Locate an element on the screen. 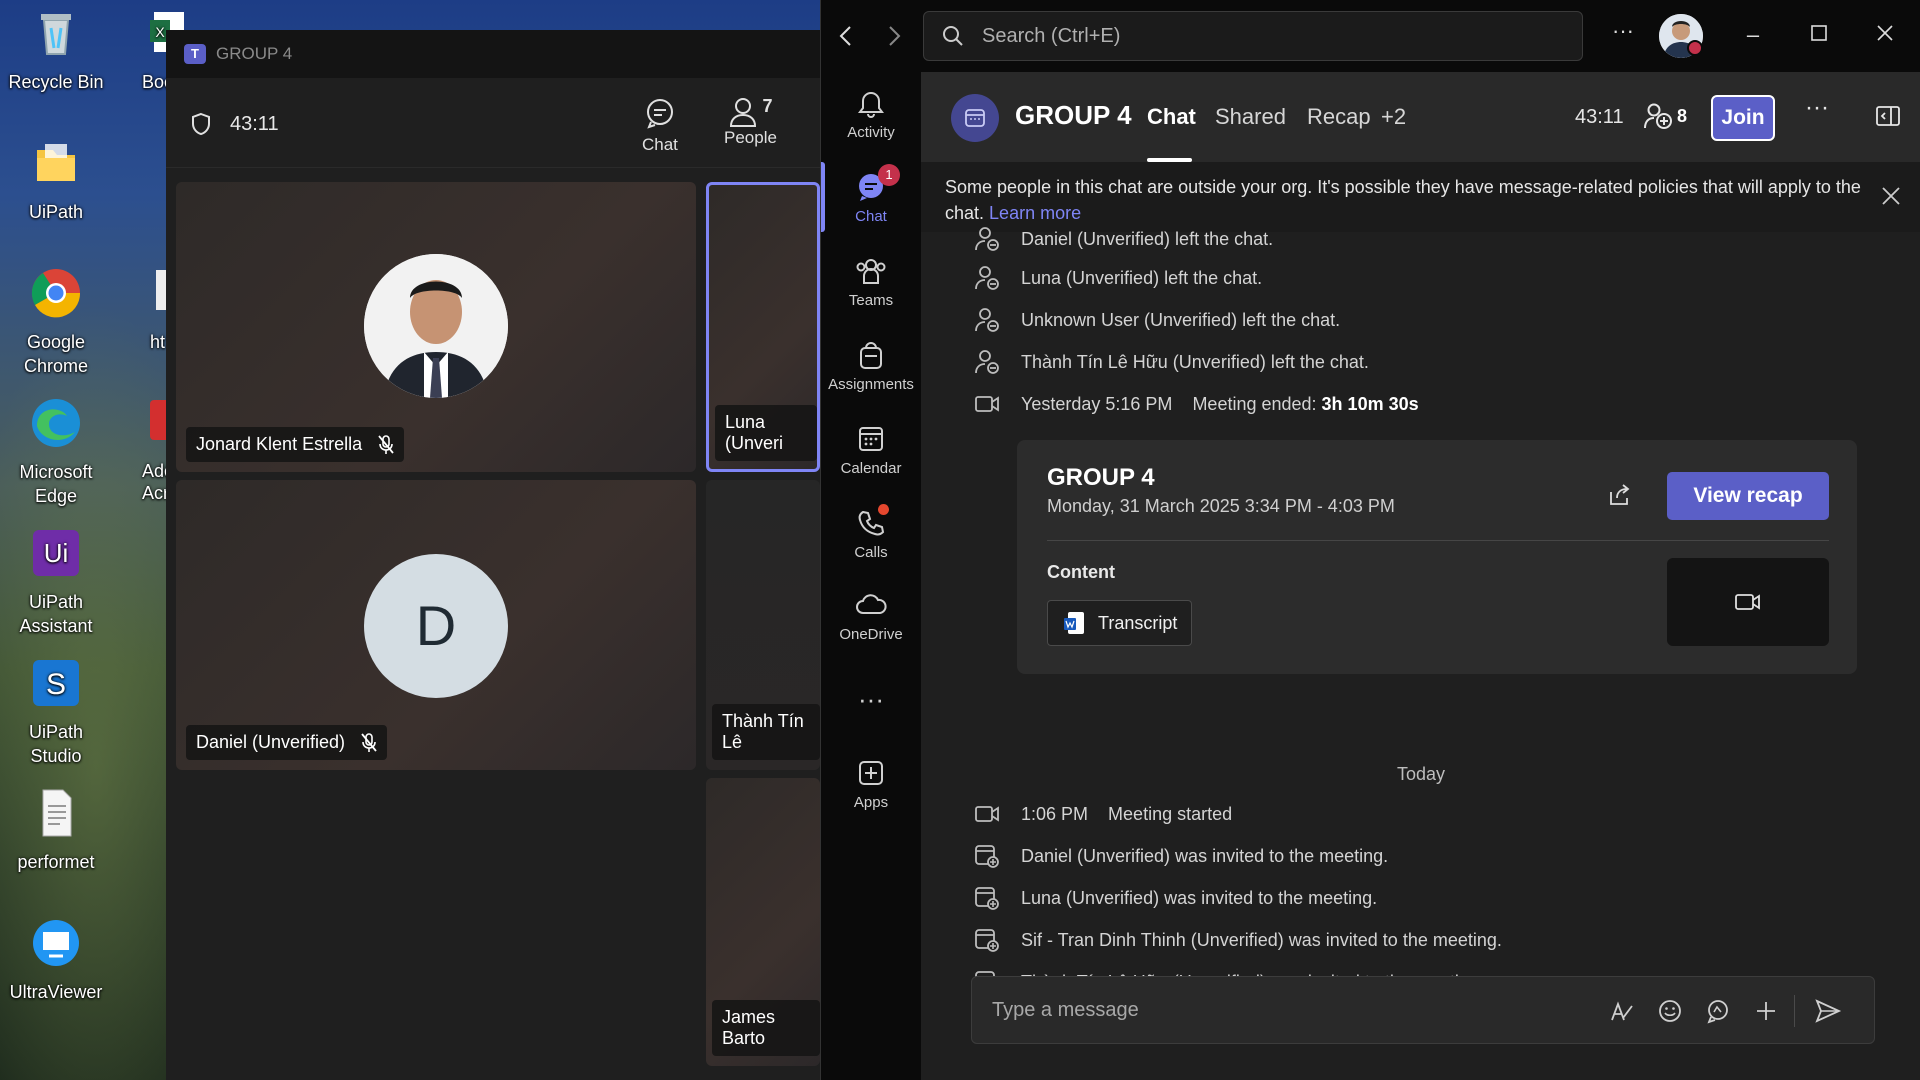  transcript-button: Transcript is located at coordinates (1120, 623).